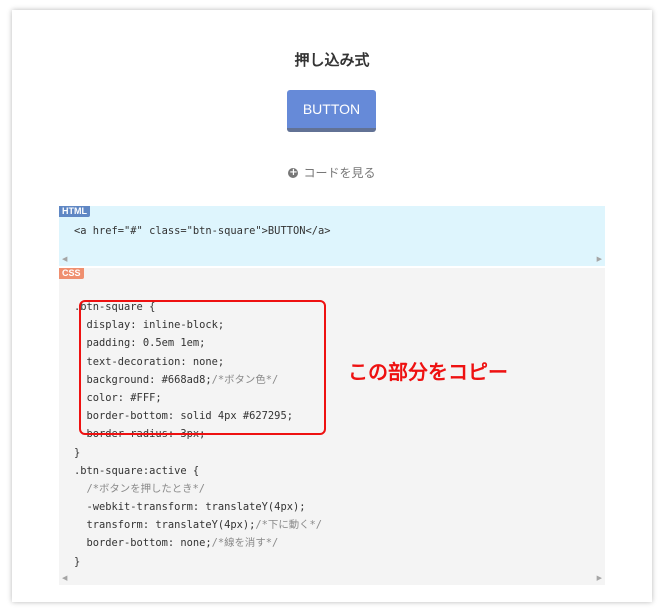 The width and height of the screenshot is (664, 613). What do you see at coordinates (146, 488) in the screenshot?
I see `code-comment: /*ボタンを押したとき*/` at bounding box center [146, 488].